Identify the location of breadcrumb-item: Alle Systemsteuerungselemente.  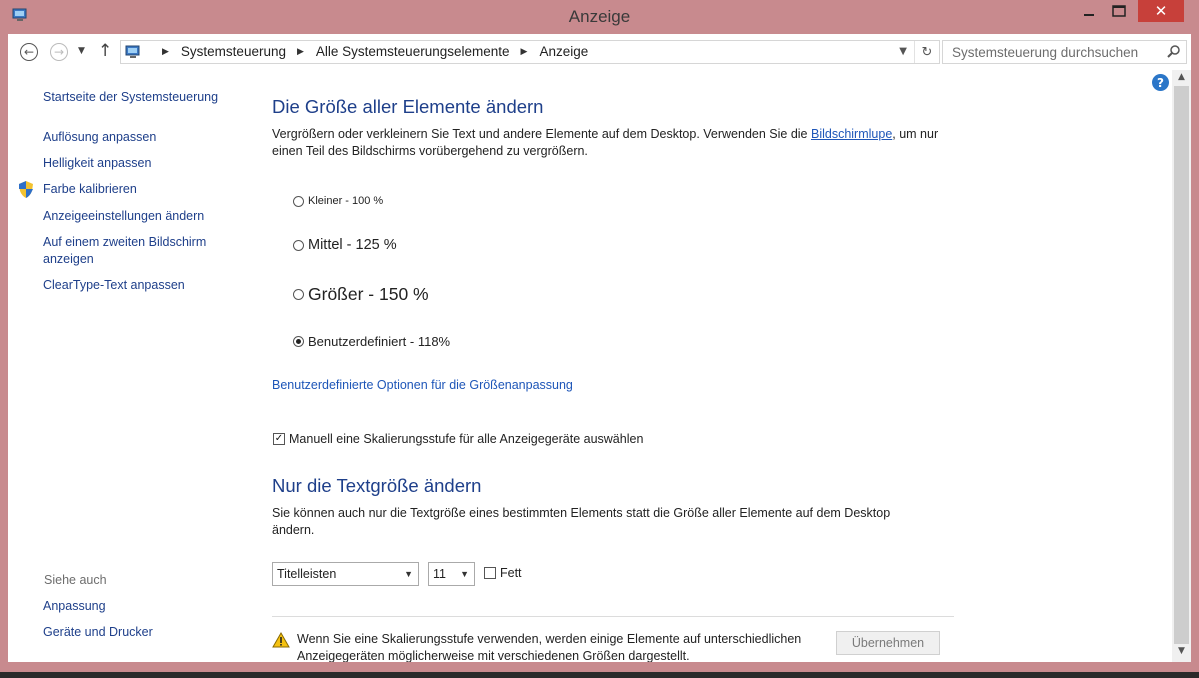
(413, 51).